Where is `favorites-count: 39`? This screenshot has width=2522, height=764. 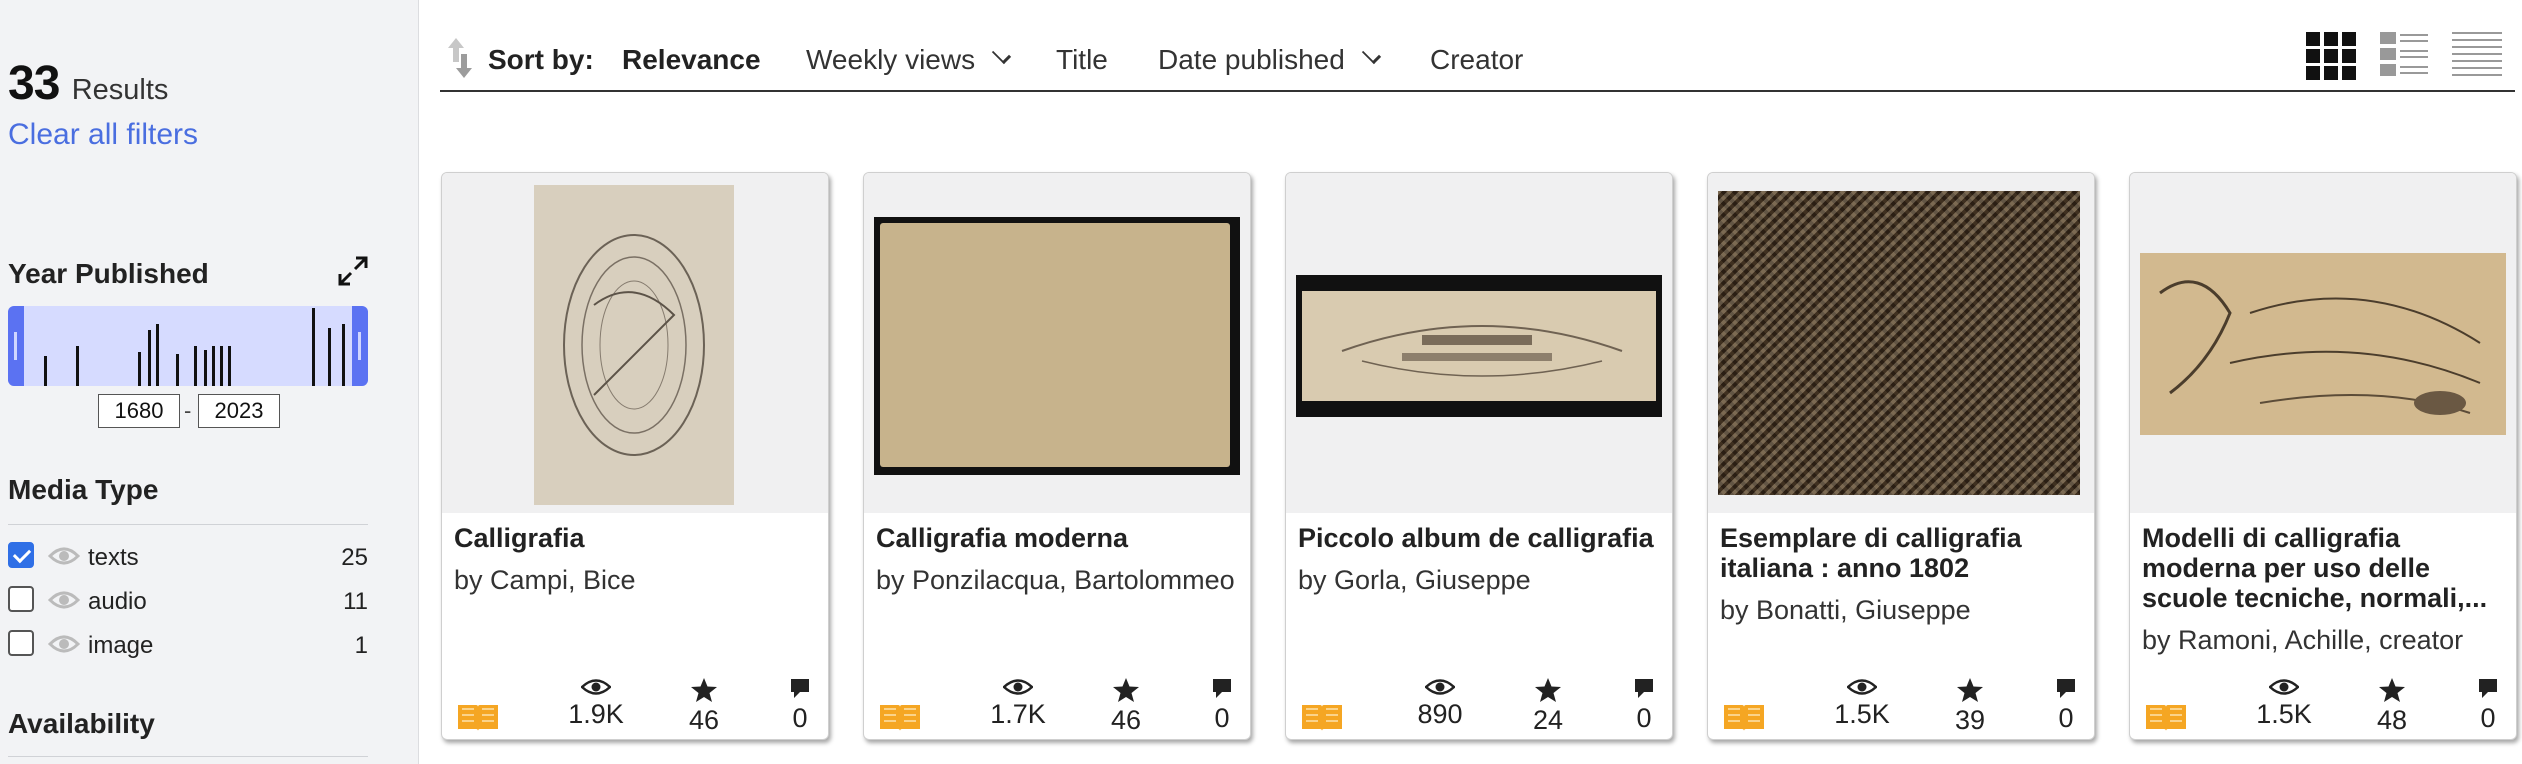 favorites-count: 39 is located at coordinates (1970, 720).